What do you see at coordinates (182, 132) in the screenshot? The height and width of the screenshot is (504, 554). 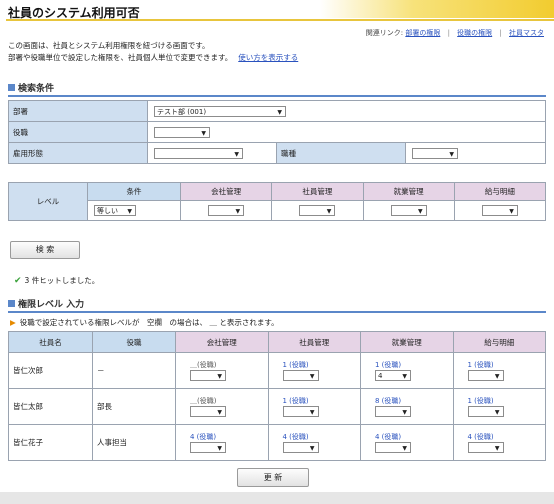 I see `position-select: ▼` at bounding box center [182, 132].